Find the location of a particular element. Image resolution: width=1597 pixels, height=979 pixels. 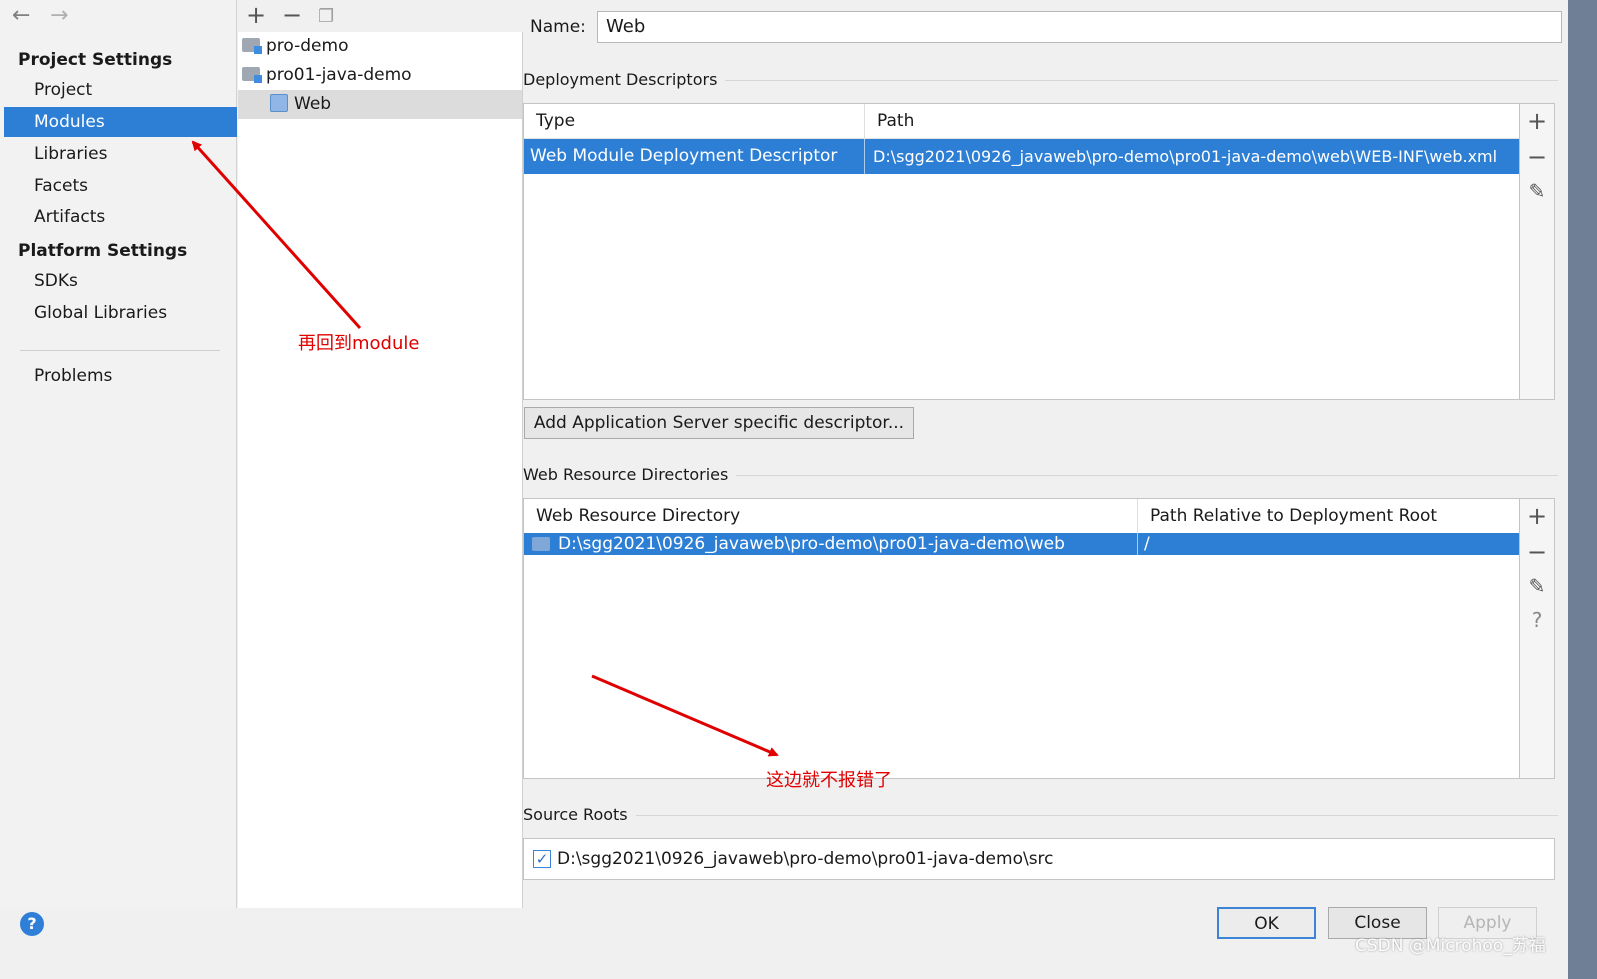

help-icon: ? is located at coordinates (32, 924).